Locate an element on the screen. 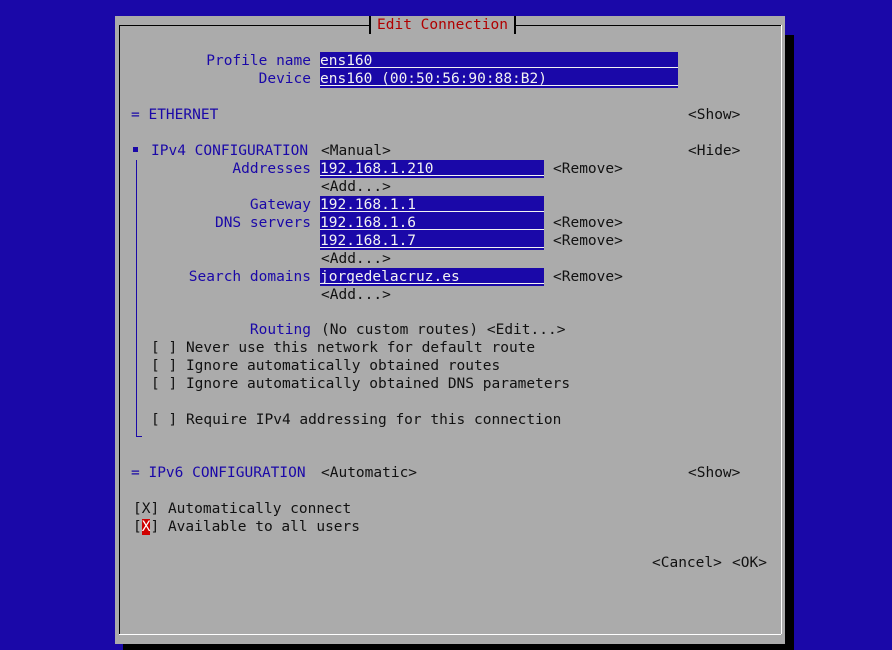  gateway-input: 192.168.1.1 is located at coordinates (432, 205).